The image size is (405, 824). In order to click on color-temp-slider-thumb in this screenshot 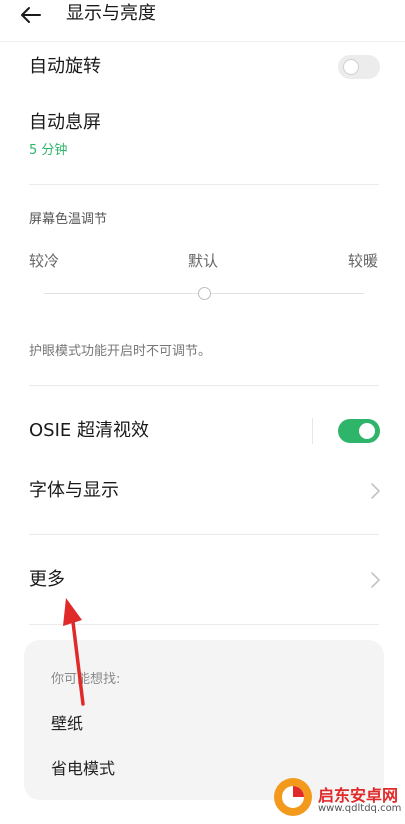, I will do `click(204, 293)`.